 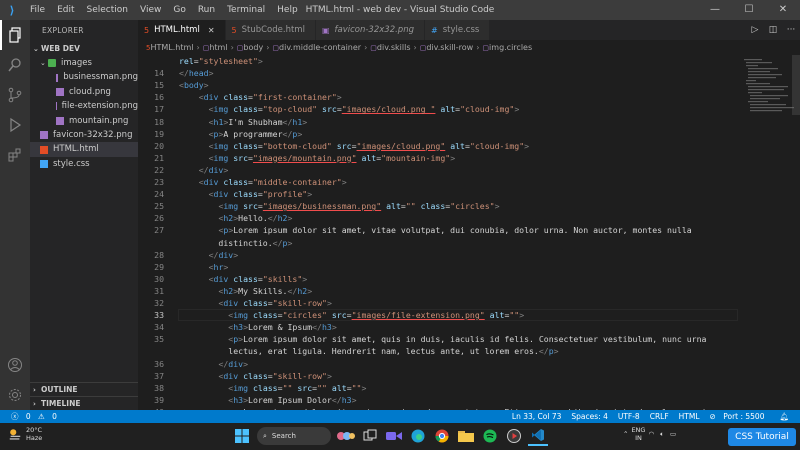 What do you see at coordinates (438, 279) in the screenshot?
I see `code-line: 30 <div class="skills">` at bounding box center [438, 279].